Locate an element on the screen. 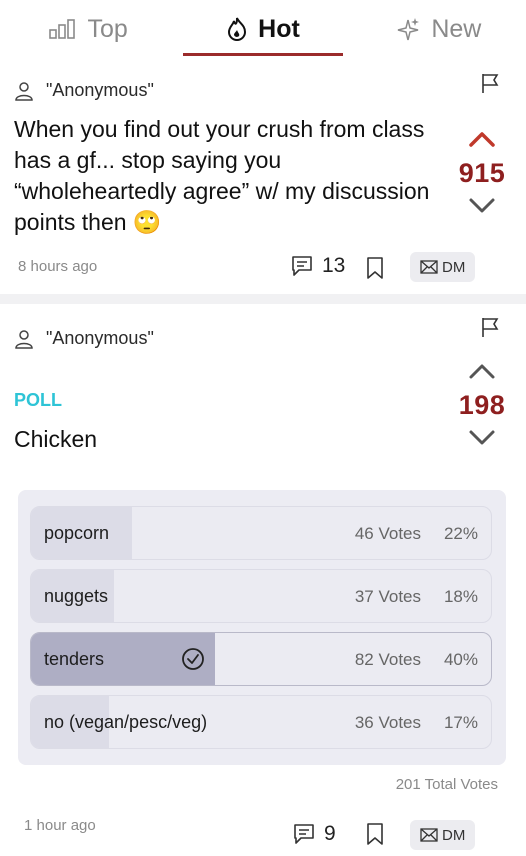 This screenshot has width=526, height=856. vote-score: 915 is located at coordinates (482, 173).